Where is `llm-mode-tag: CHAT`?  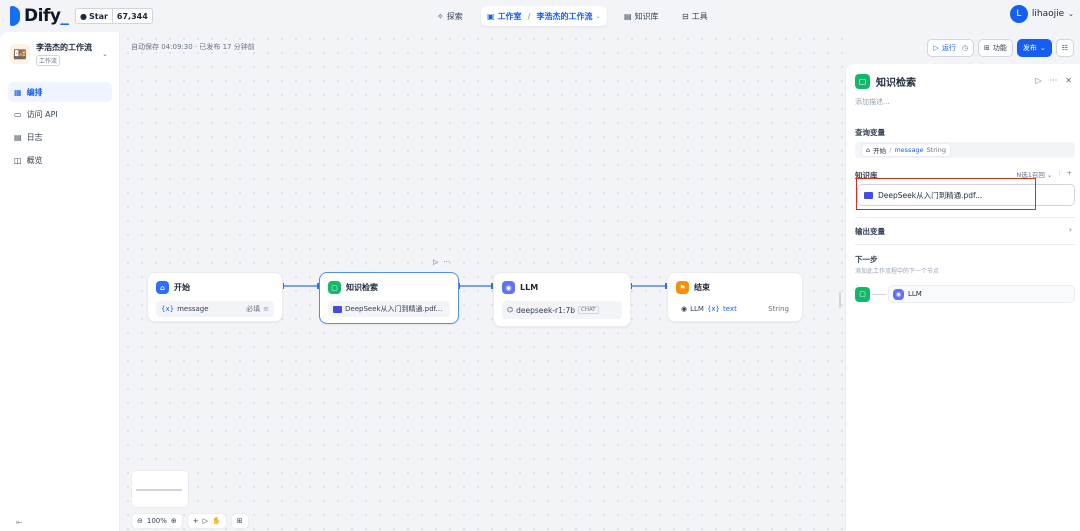 llm-mode-tag: CHAT is located at coordinates (588, 310).